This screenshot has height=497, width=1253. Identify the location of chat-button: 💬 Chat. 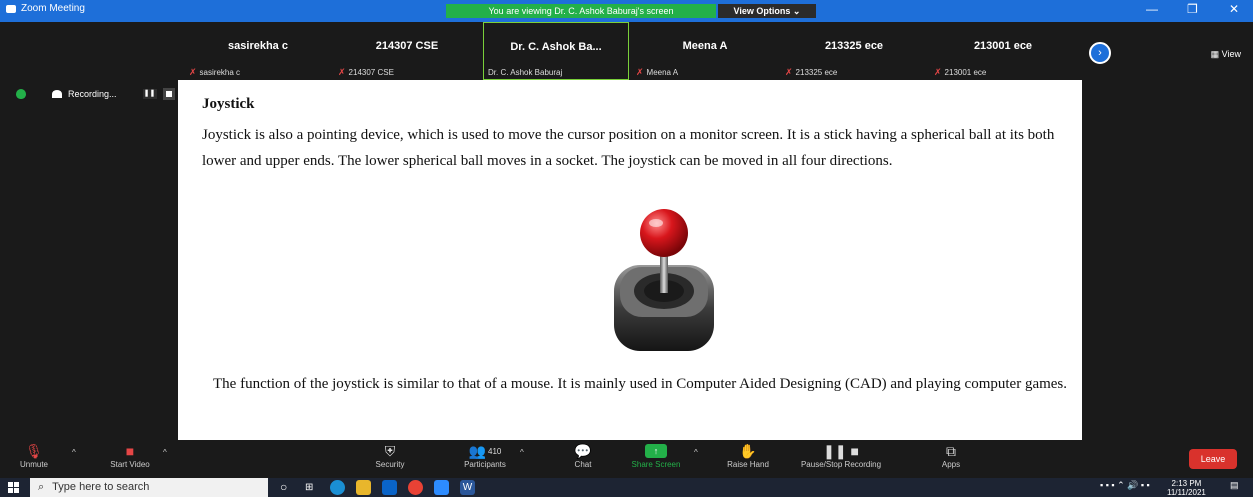
(583, 456).